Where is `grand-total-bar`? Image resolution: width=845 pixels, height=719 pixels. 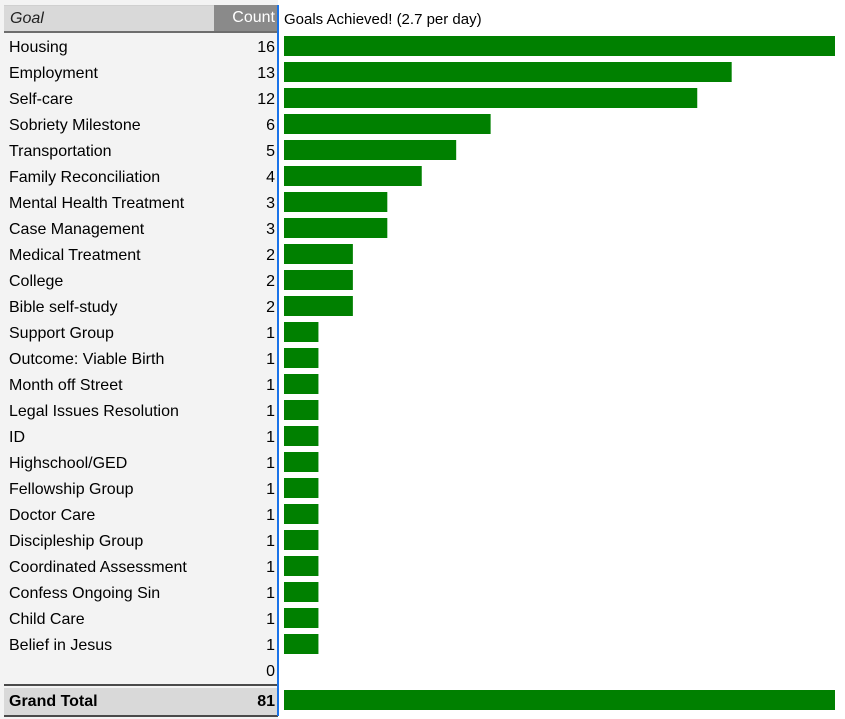 grand-total-bar is located at coordinates (559, 700).